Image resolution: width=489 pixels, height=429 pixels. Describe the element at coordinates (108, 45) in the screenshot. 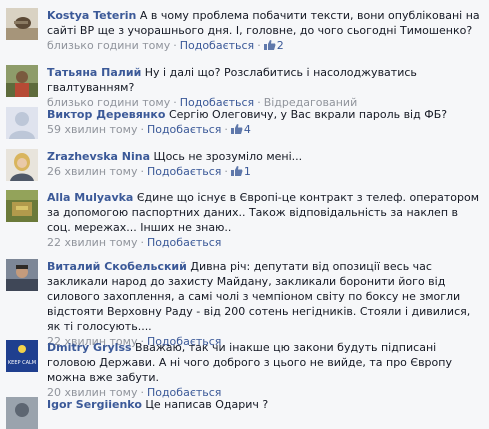

I see `comment-time: близько години тому` at that location.